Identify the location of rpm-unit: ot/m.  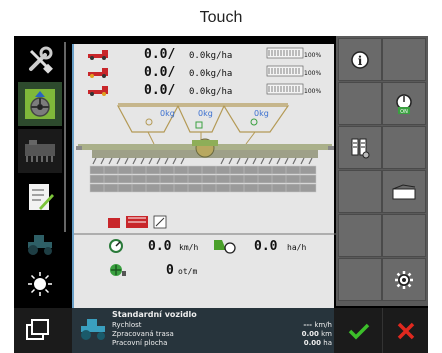
(187, 271).